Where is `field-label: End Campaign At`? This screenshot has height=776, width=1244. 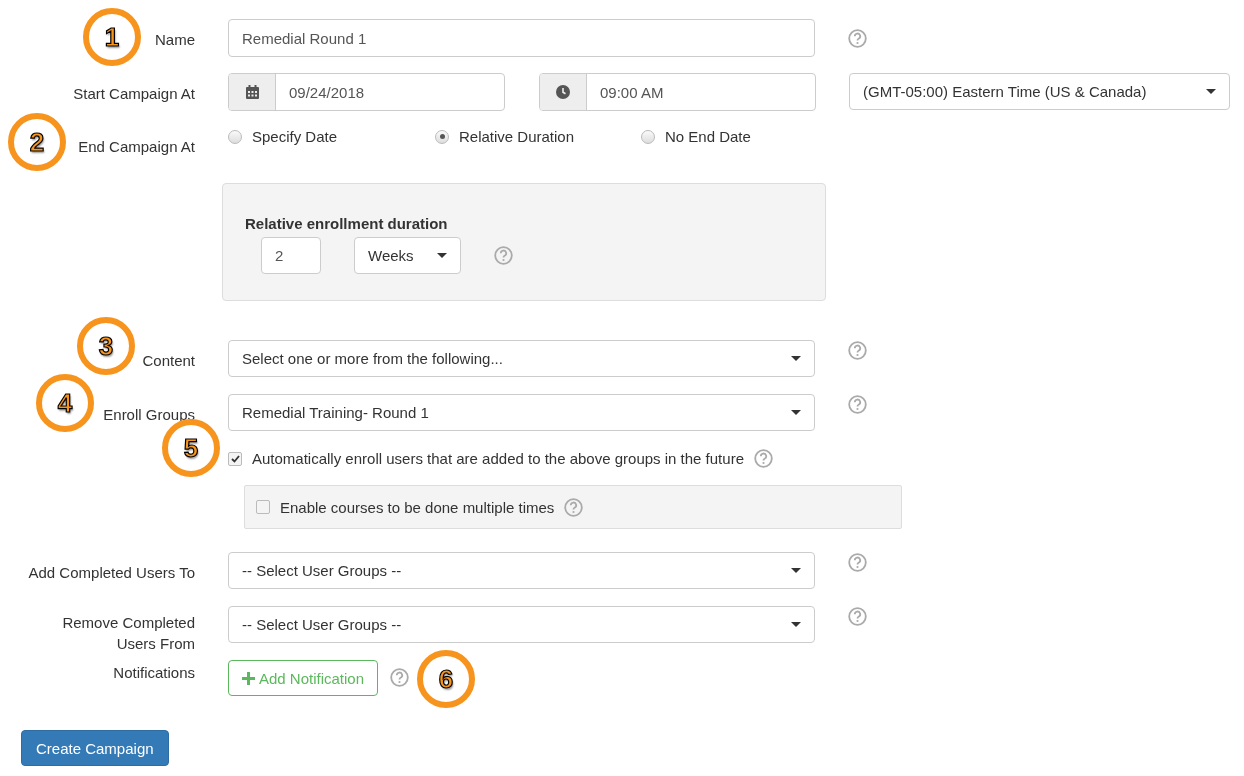 field-label: End Campaign At is located at coordinates (136, 146).